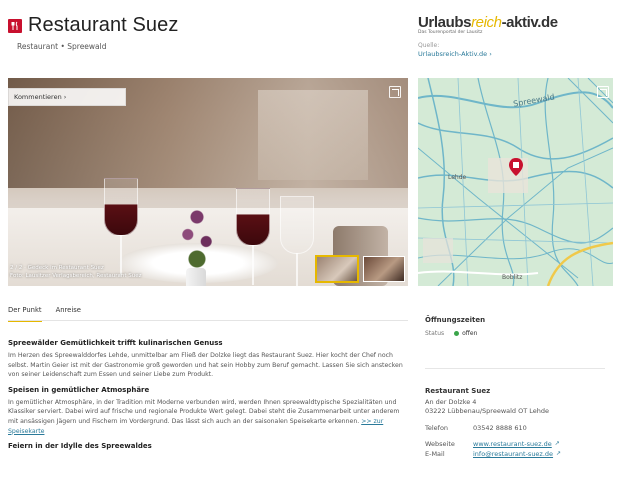 This screenshot has height=502, width=617. What do you see at coordinates (62, 46) in the screenshot?
I see `page-subtitle: Restaurant • Spreewald` at bounding box center [62, 46].